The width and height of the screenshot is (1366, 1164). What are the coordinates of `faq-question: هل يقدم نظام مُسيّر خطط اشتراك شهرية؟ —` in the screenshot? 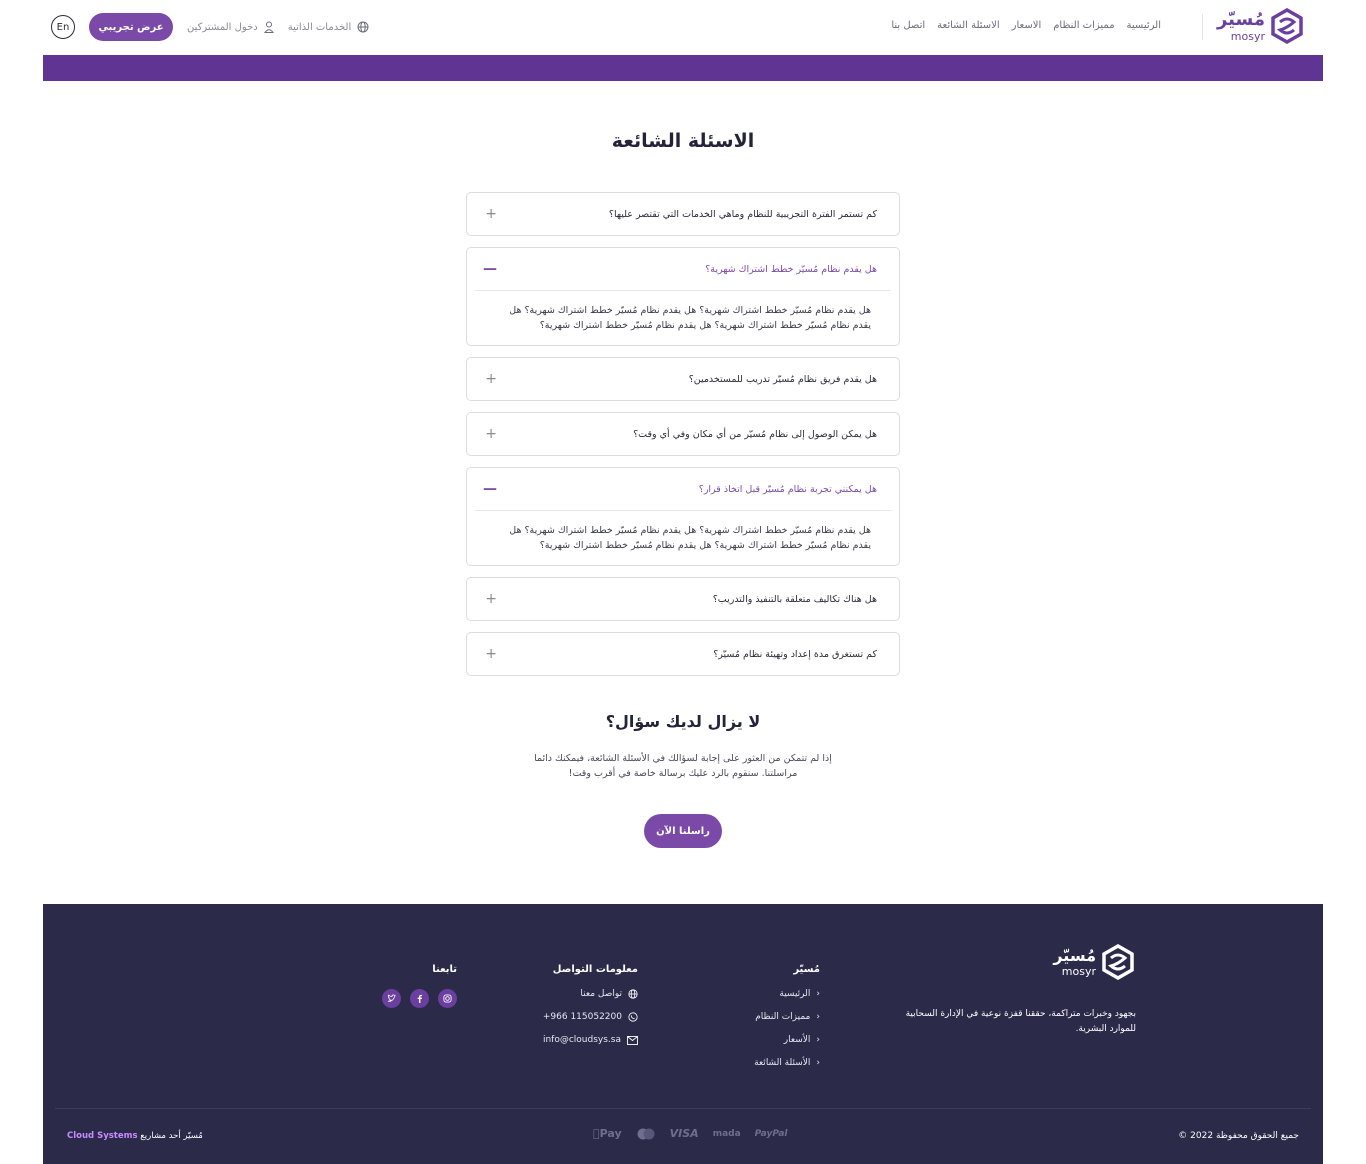 It's located at (683, 269).